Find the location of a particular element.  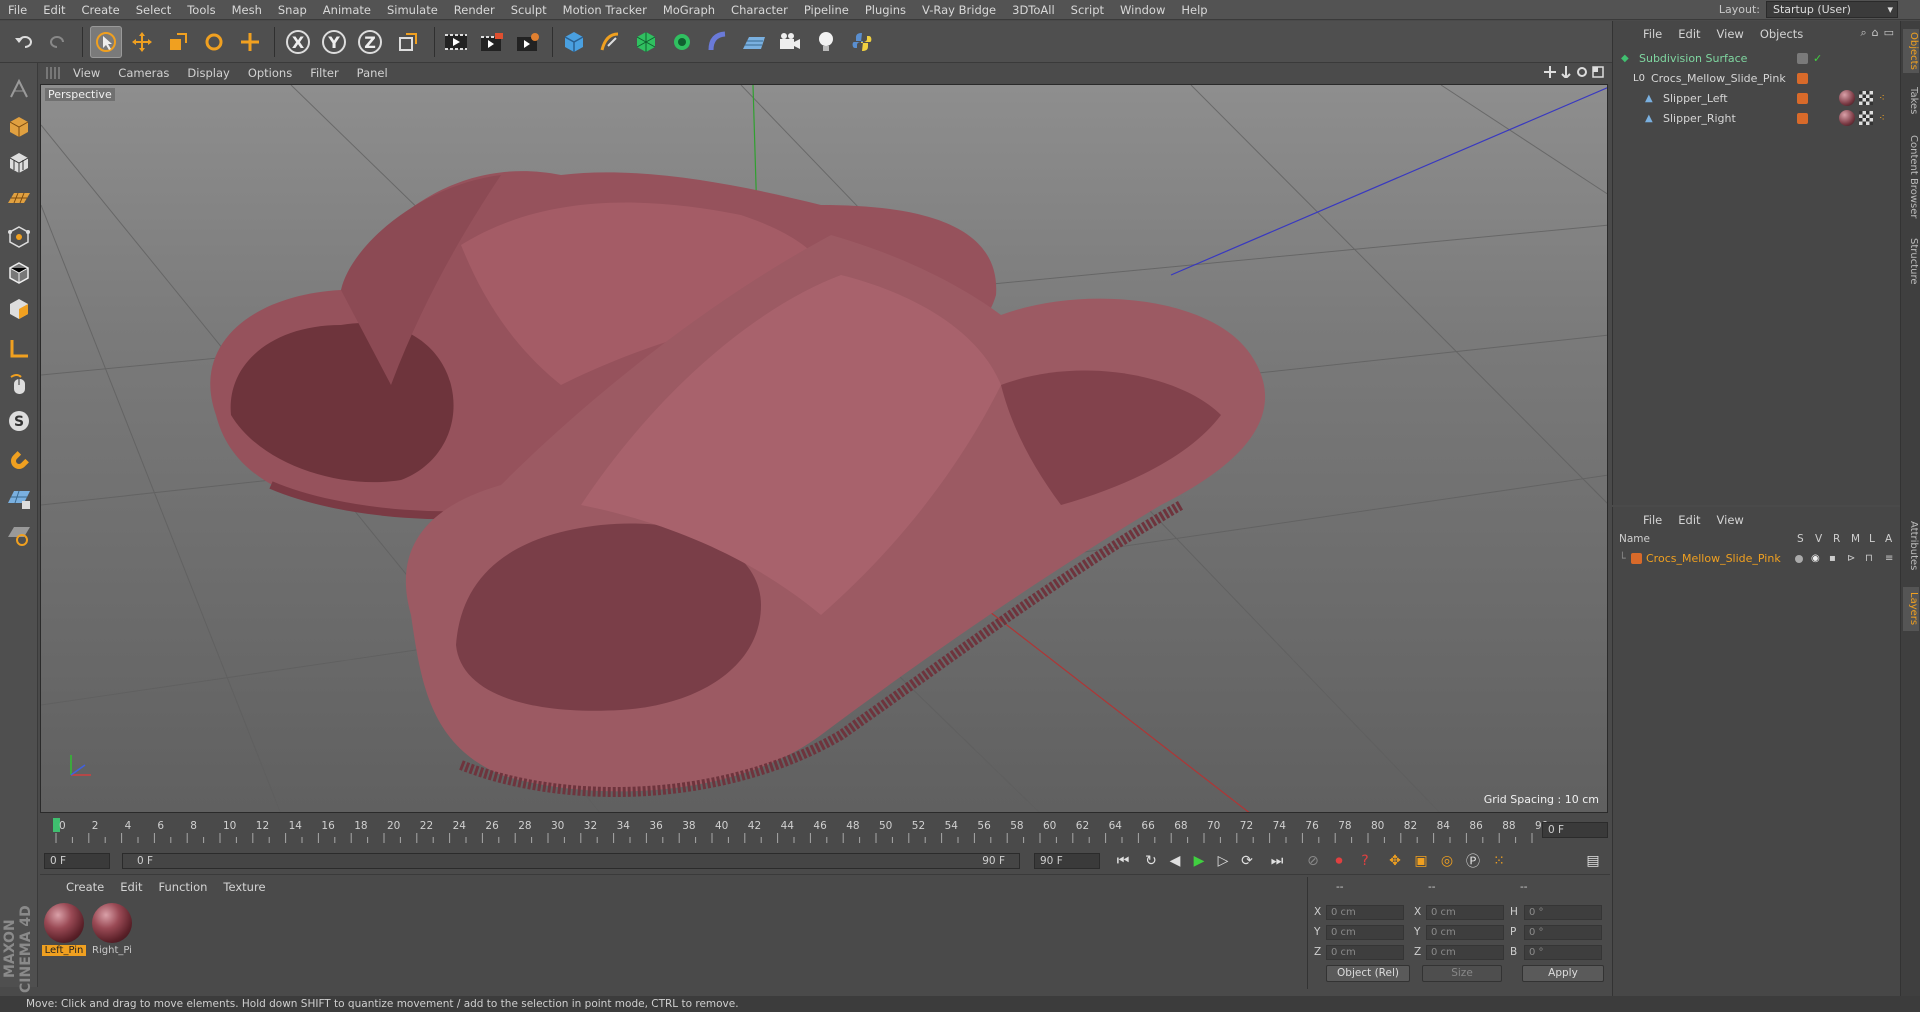

object-menu-view: View is located at coordinates (1730, 34).